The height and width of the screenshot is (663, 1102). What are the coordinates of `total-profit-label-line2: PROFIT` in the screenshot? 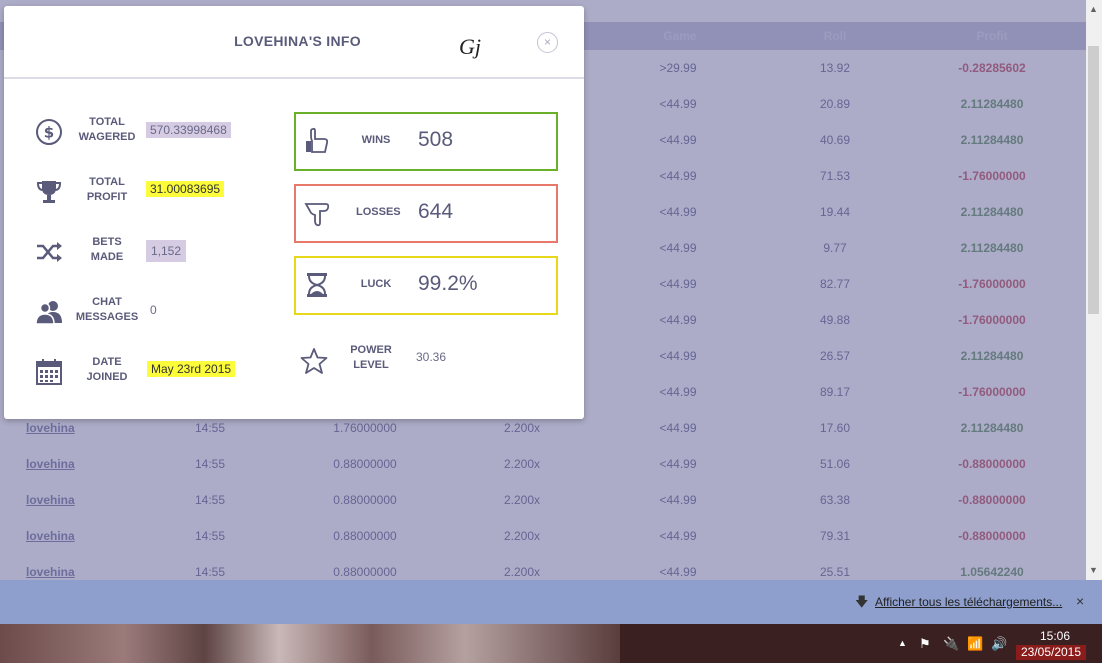 It's located at (107, 197).